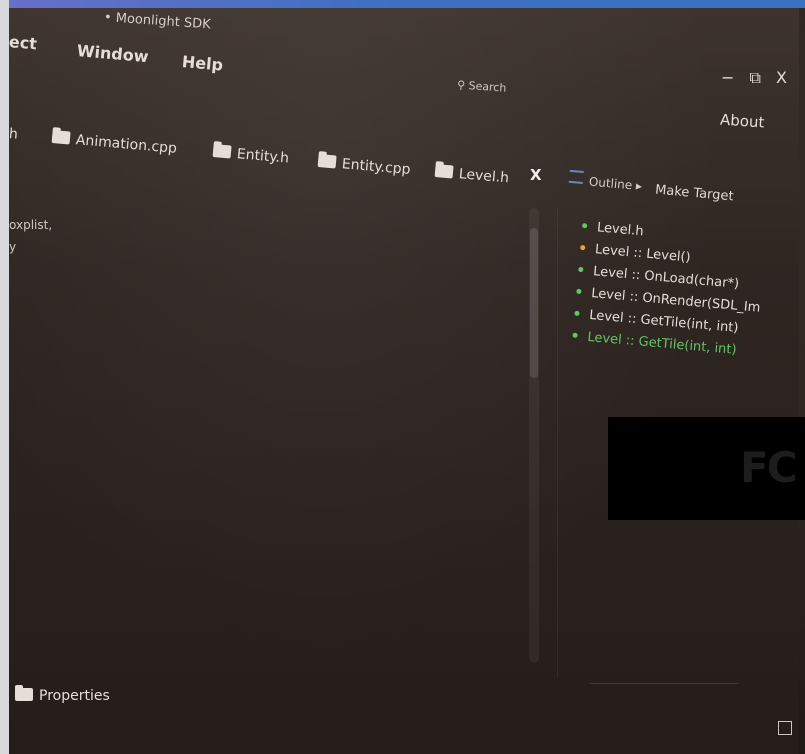 The height and width of the screenshot is (754, 805). I want to click on search-icon: ⚲, so click(461, 85).